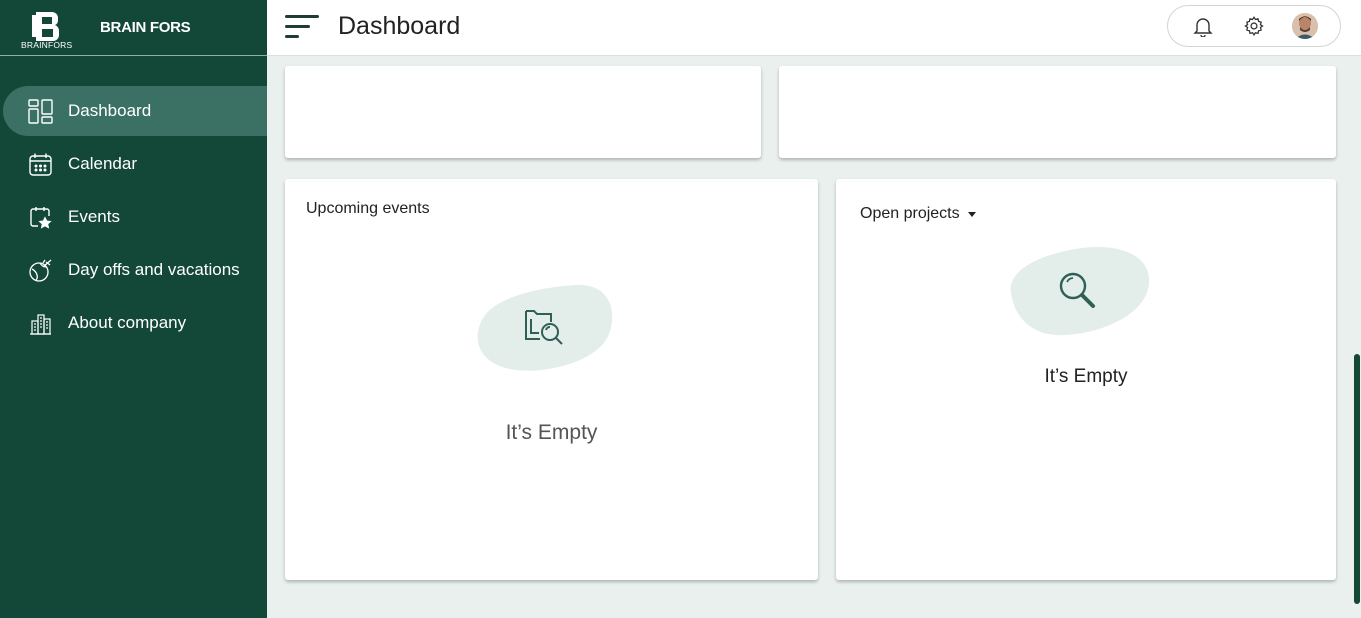  I want to click on caret-down-icon, so click(971, 214).